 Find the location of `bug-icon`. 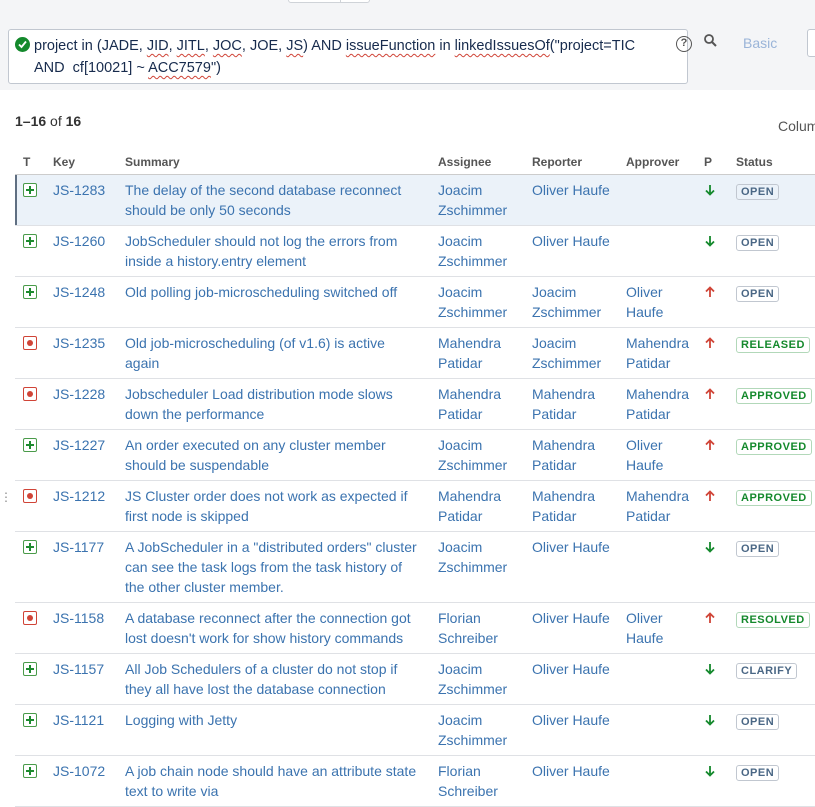

bug-icon is located at coordinates (30, 342).